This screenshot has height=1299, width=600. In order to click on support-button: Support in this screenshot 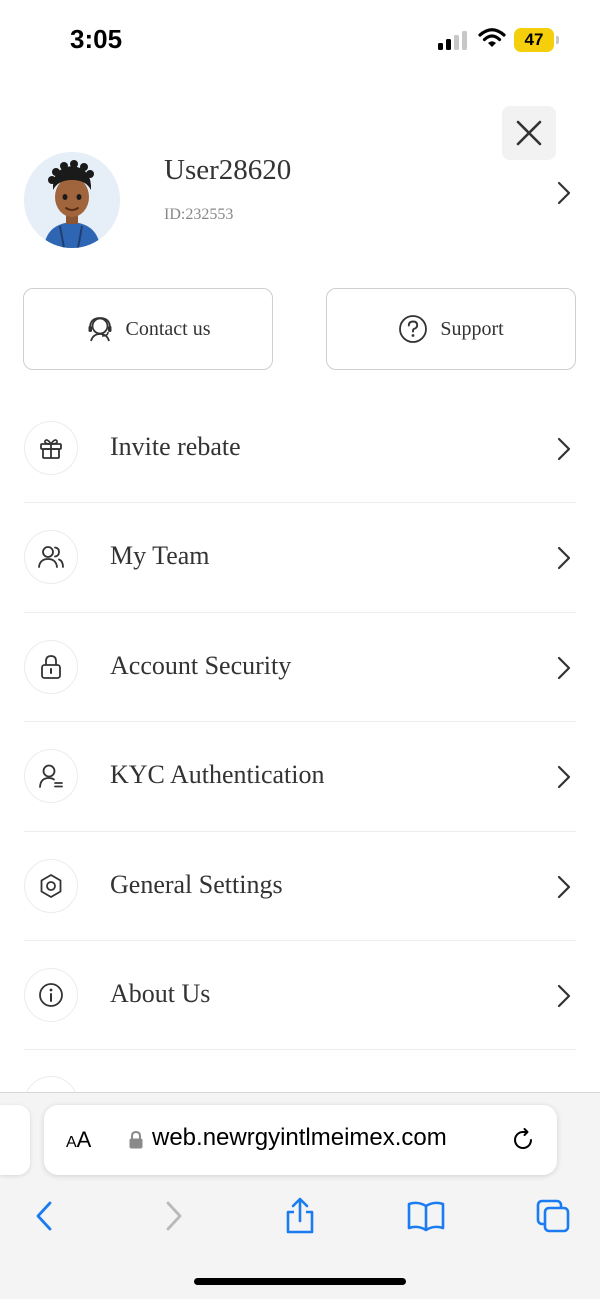, I will do `click(451, 329)`.